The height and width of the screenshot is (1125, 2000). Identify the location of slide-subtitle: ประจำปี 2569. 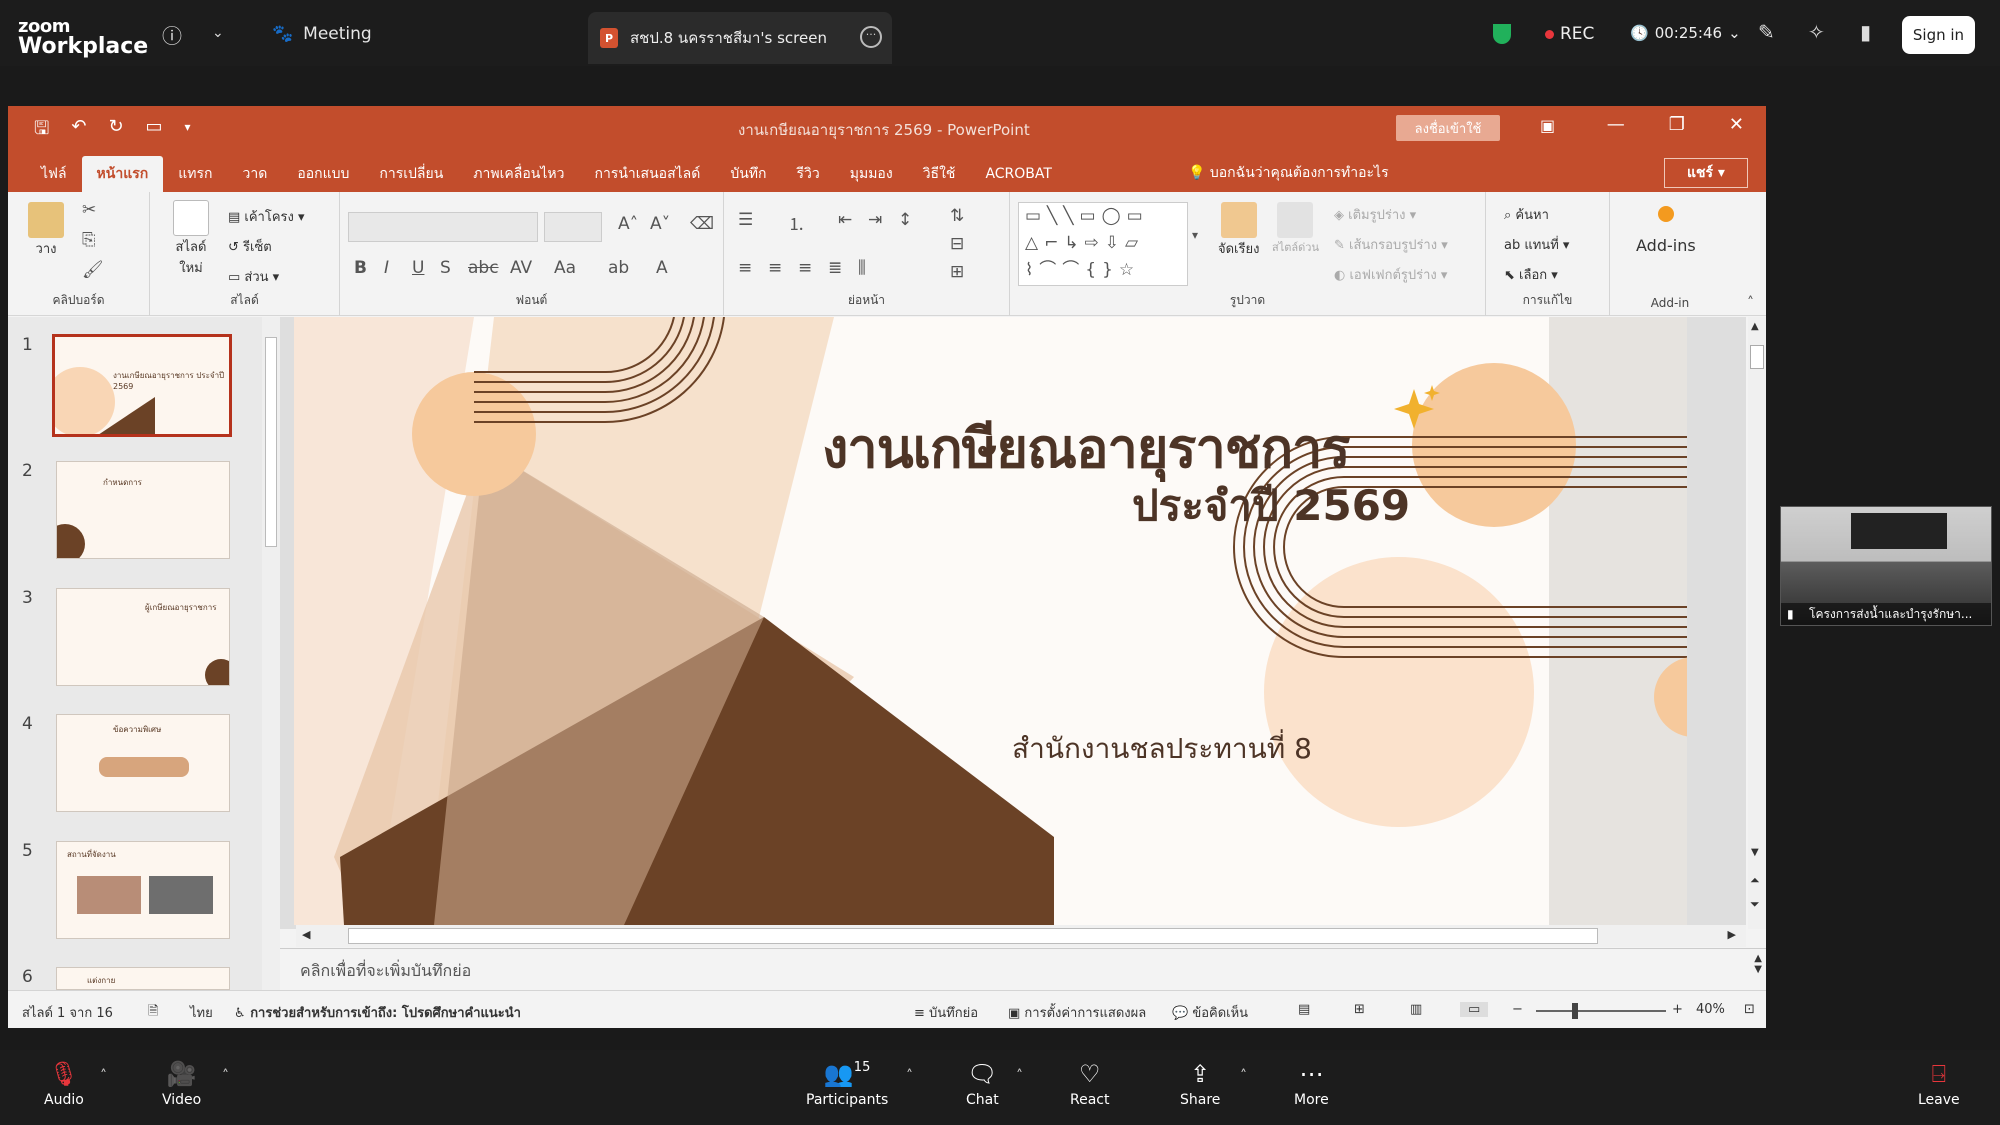
(1271, 506).